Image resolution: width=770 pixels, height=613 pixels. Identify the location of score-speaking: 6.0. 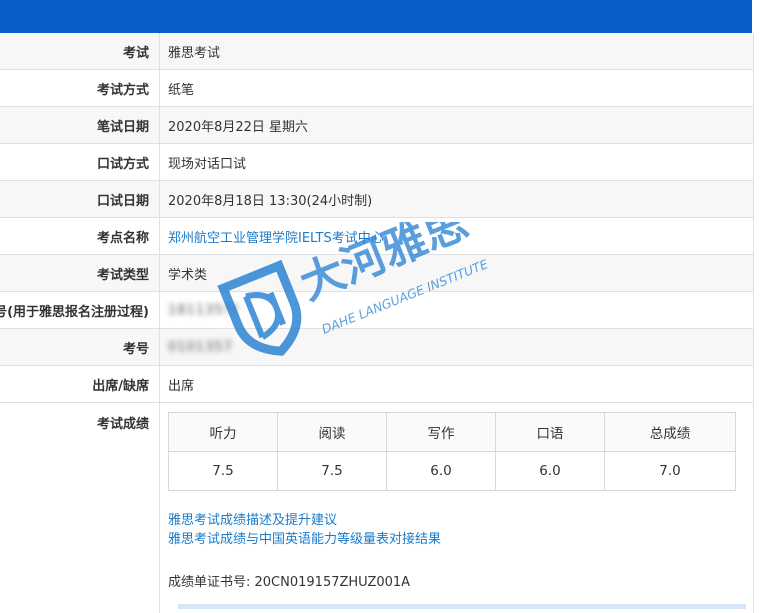
(550, 471).